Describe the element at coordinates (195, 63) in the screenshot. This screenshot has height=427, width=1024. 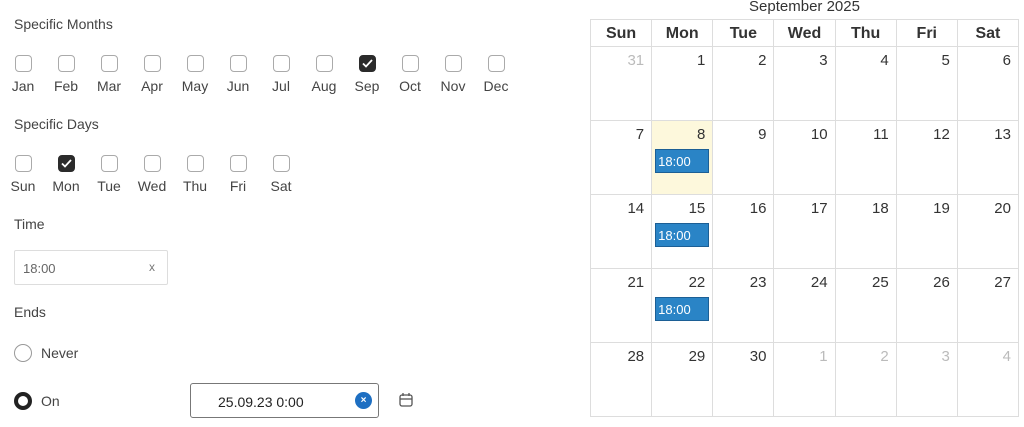
I see `months-checkbox-may` at that location.